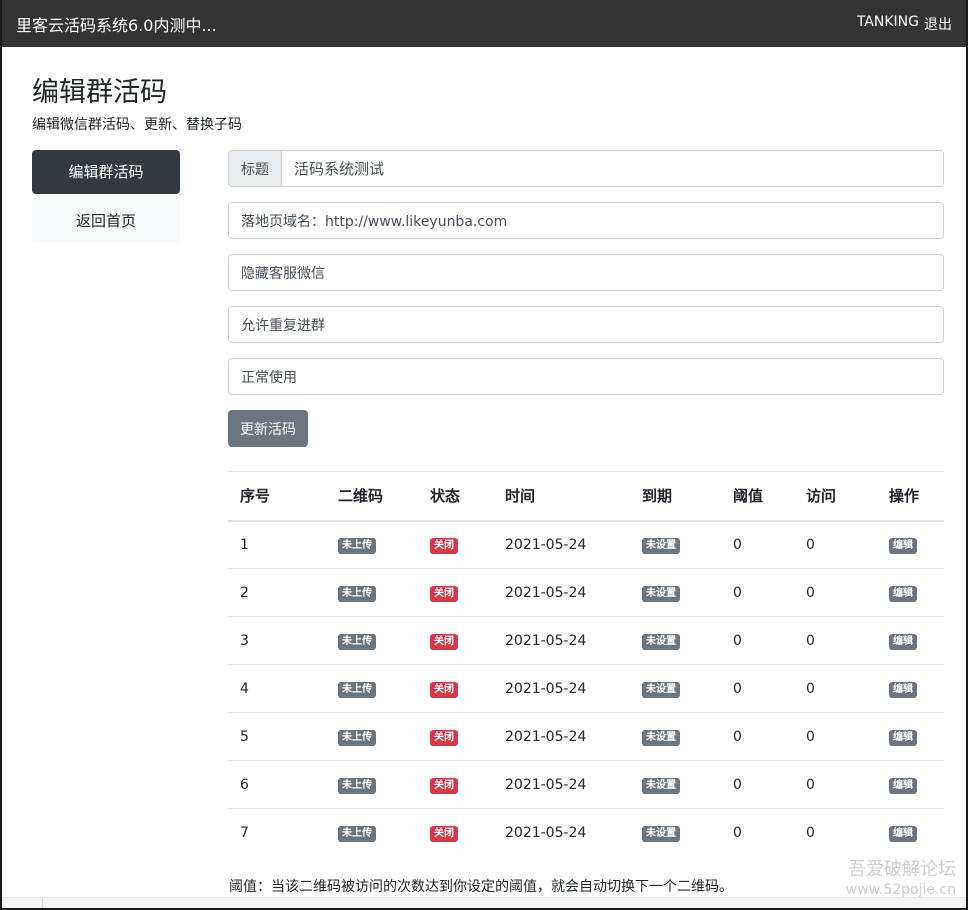 This screenshot has height=910, width=968. I want to click on kefu-wechat-select, so click(586, 272).